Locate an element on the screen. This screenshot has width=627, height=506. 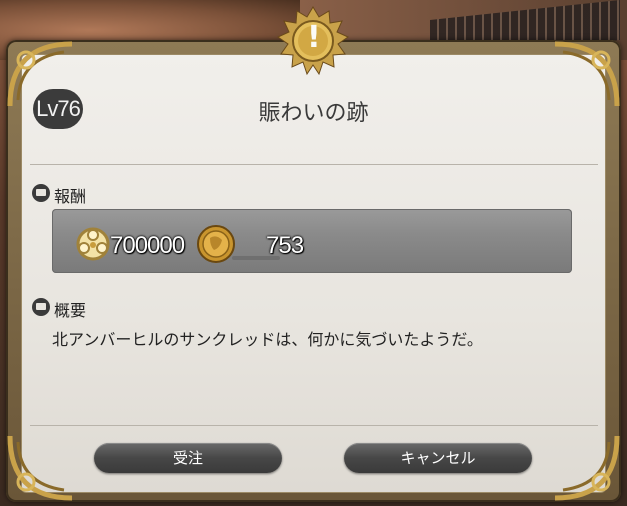
gil-icon is located at coordinates (93, 244).